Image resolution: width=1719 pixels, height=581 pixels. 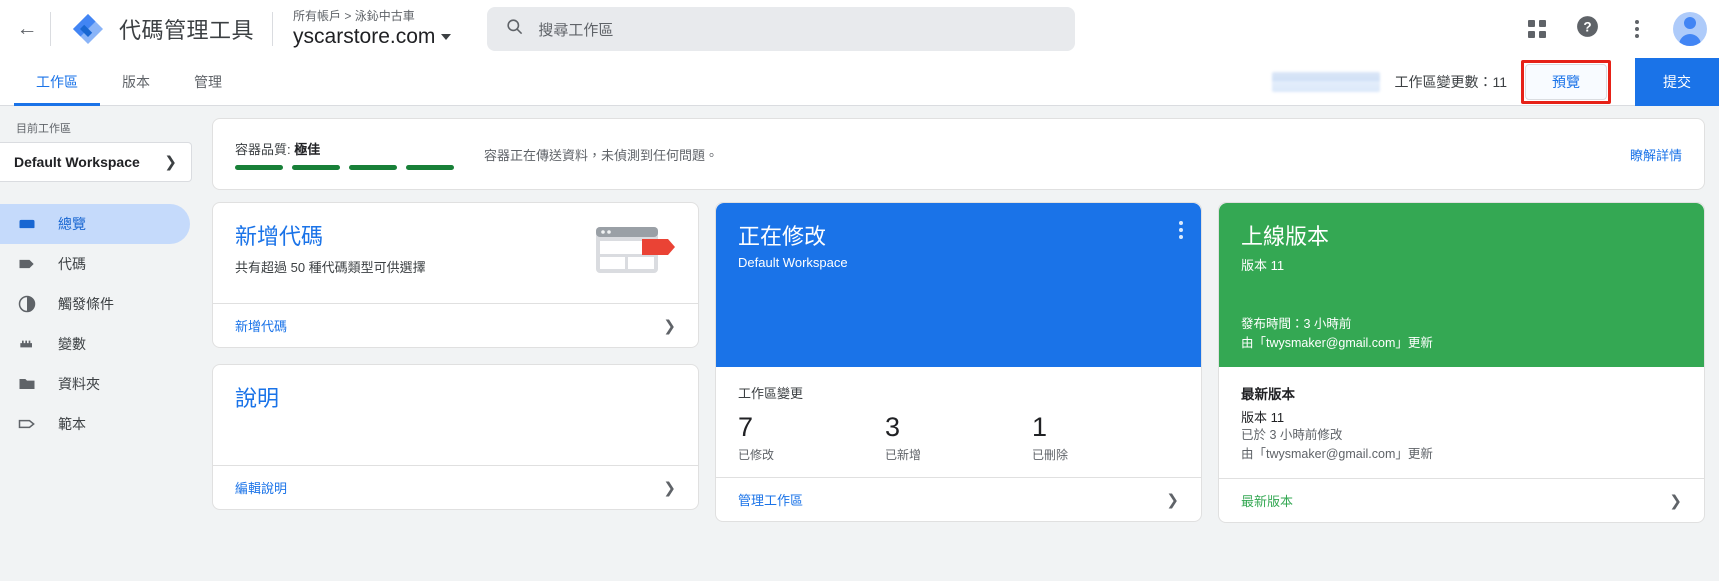 What do you see at coordinates (261, 326) in the screenshot?
I see `new-tag-footer-label: 新增代碼` at bounding box center [261, 326].